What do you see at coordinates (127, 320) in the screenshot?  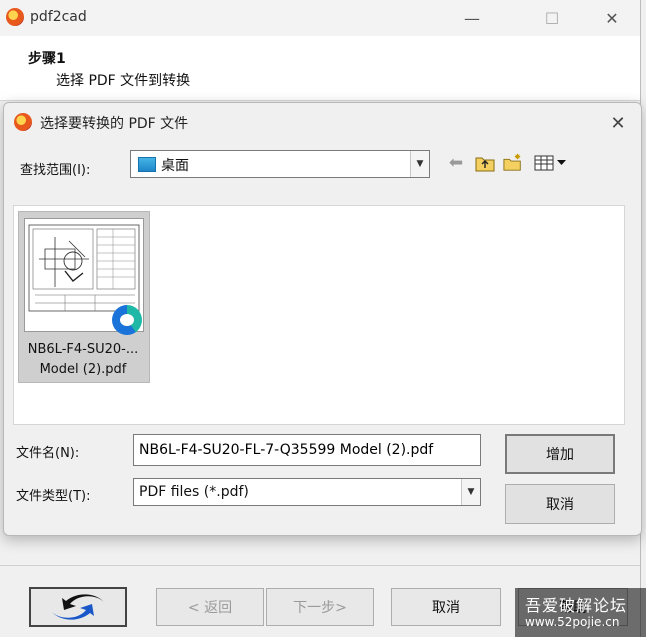 I see `edge-browser-icon` at bounding box center [127, 320].